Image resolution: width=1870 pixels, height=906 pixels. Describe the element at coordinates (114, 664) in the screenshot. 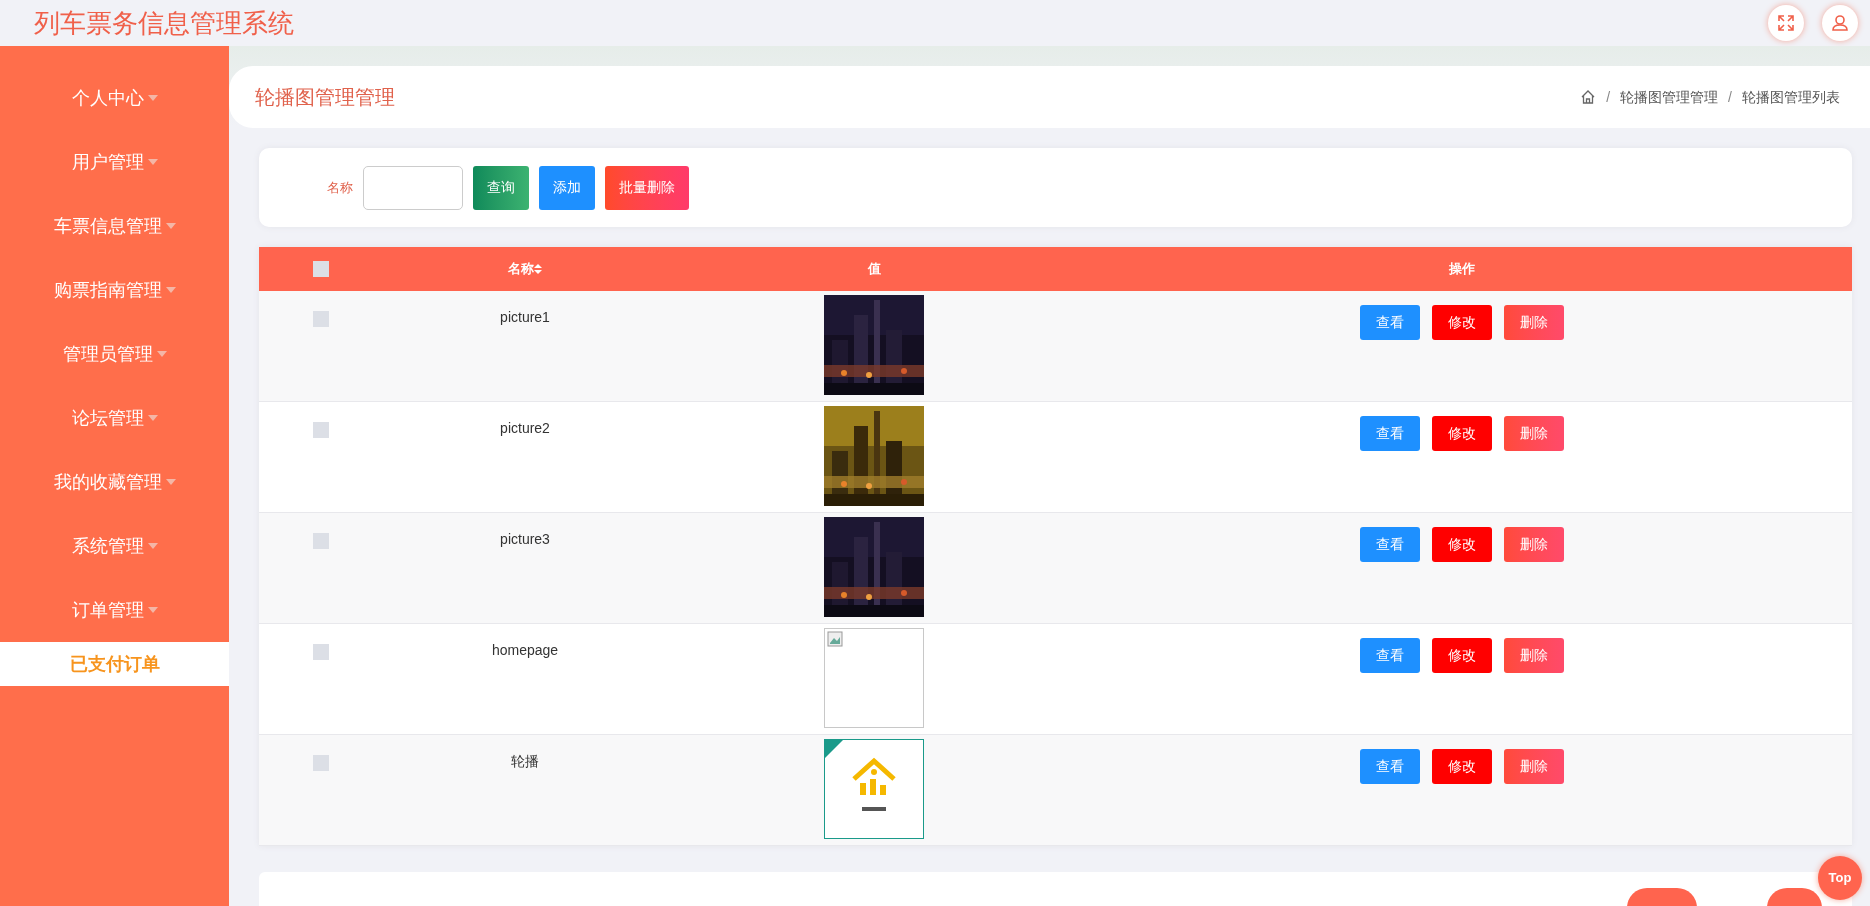

I see `sidebar-subitem: 已支付订单` at that location.